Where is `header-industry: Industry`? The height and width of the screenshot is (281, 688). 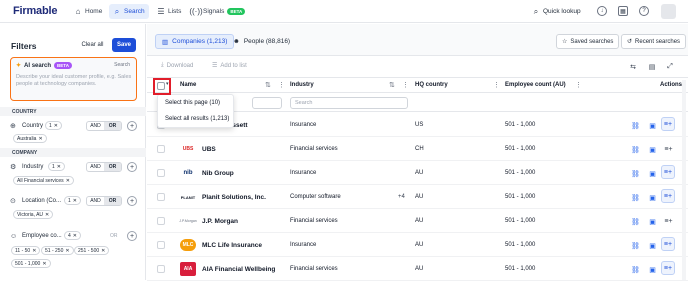 header-industry: Industry is located at coordinates (302, 85).